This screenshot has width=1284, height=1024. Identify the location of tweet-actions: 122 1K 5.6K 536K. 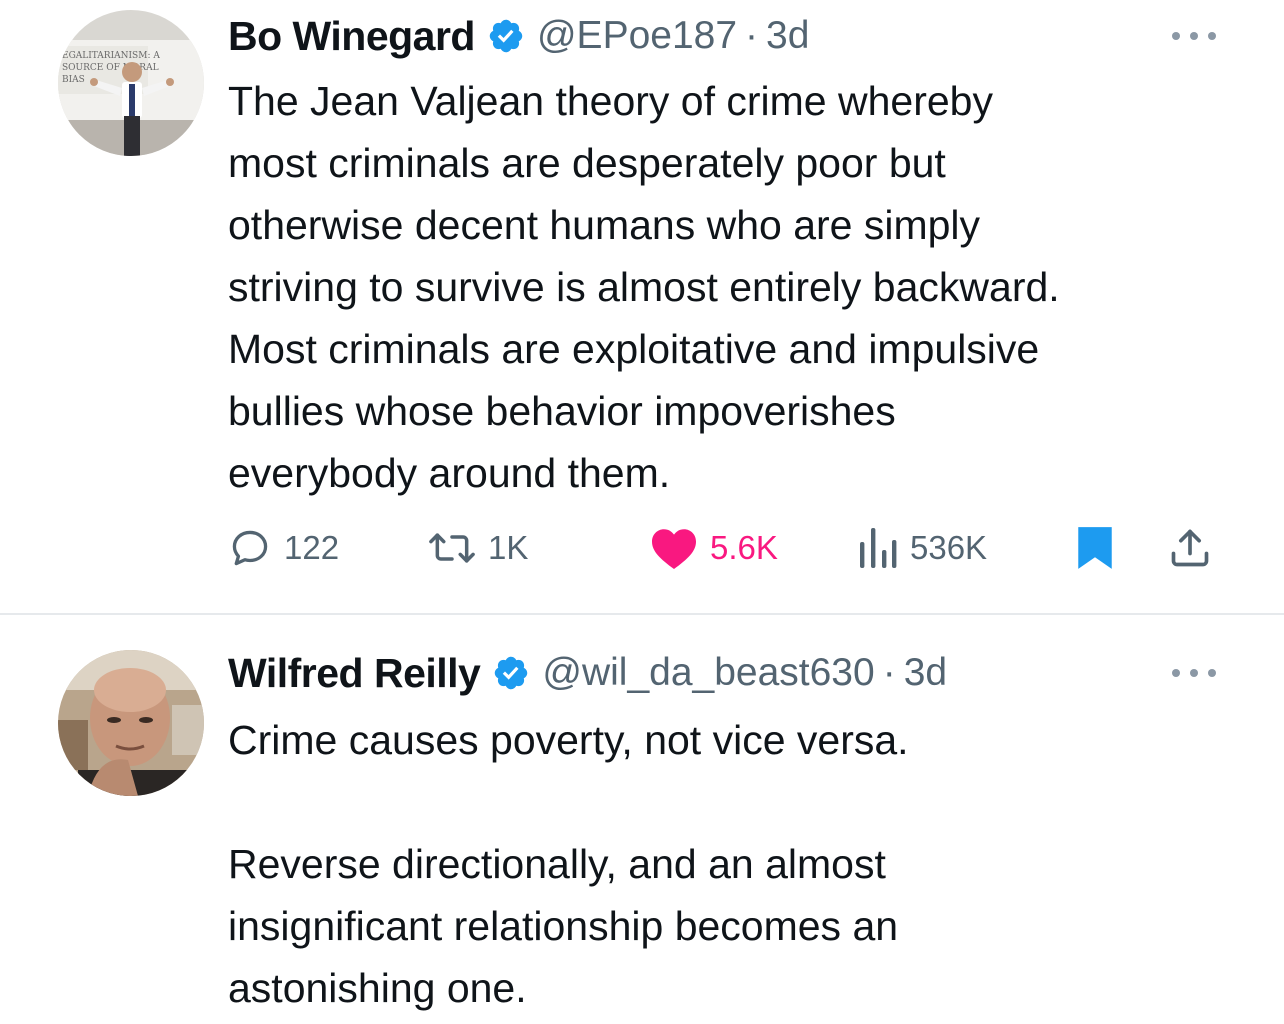
(723, 548).